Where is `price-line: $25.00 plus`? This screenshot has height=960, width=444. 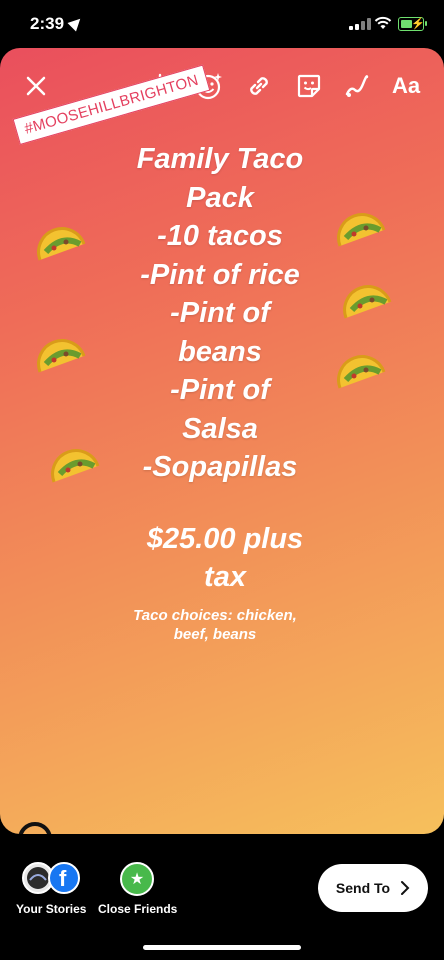 price-line: $25.00 plus is located at coordinates (225, 539).